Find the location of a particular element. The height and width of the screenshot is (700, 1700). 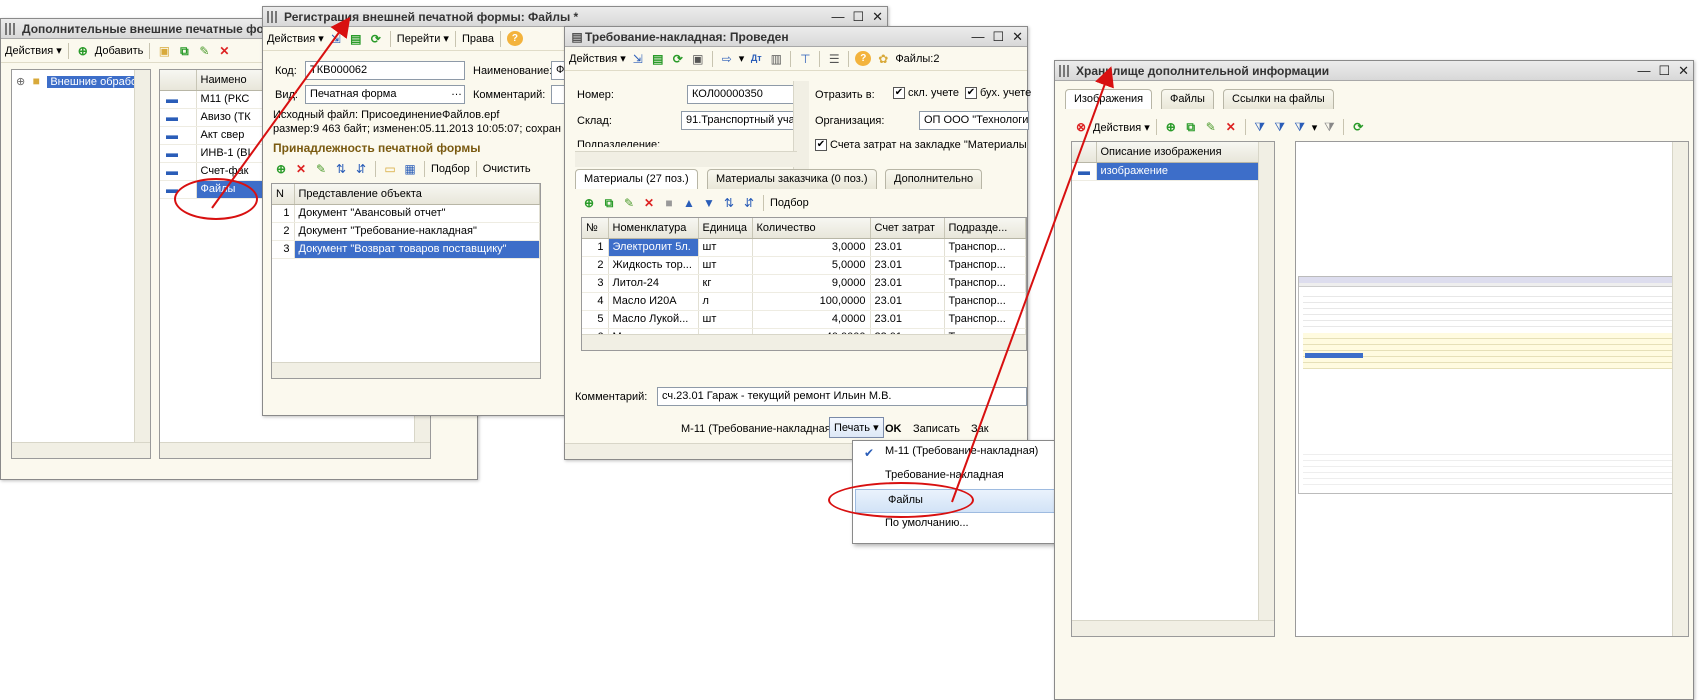

table-row: 1 Документ "Авансовый отчет" is located at coordinates (406, 213).